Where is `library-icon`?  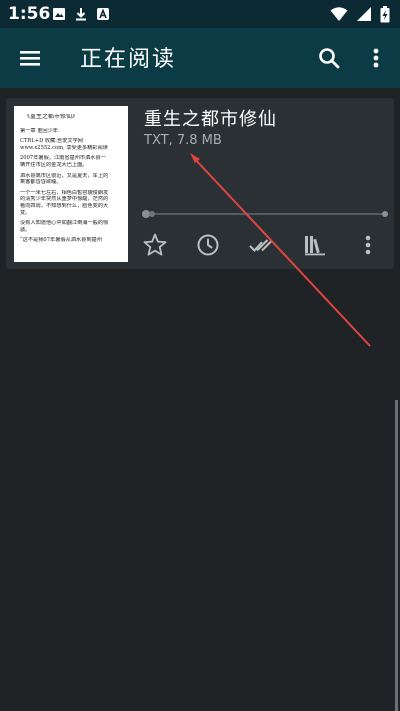 library-icon is located at coordinates (315, 246).